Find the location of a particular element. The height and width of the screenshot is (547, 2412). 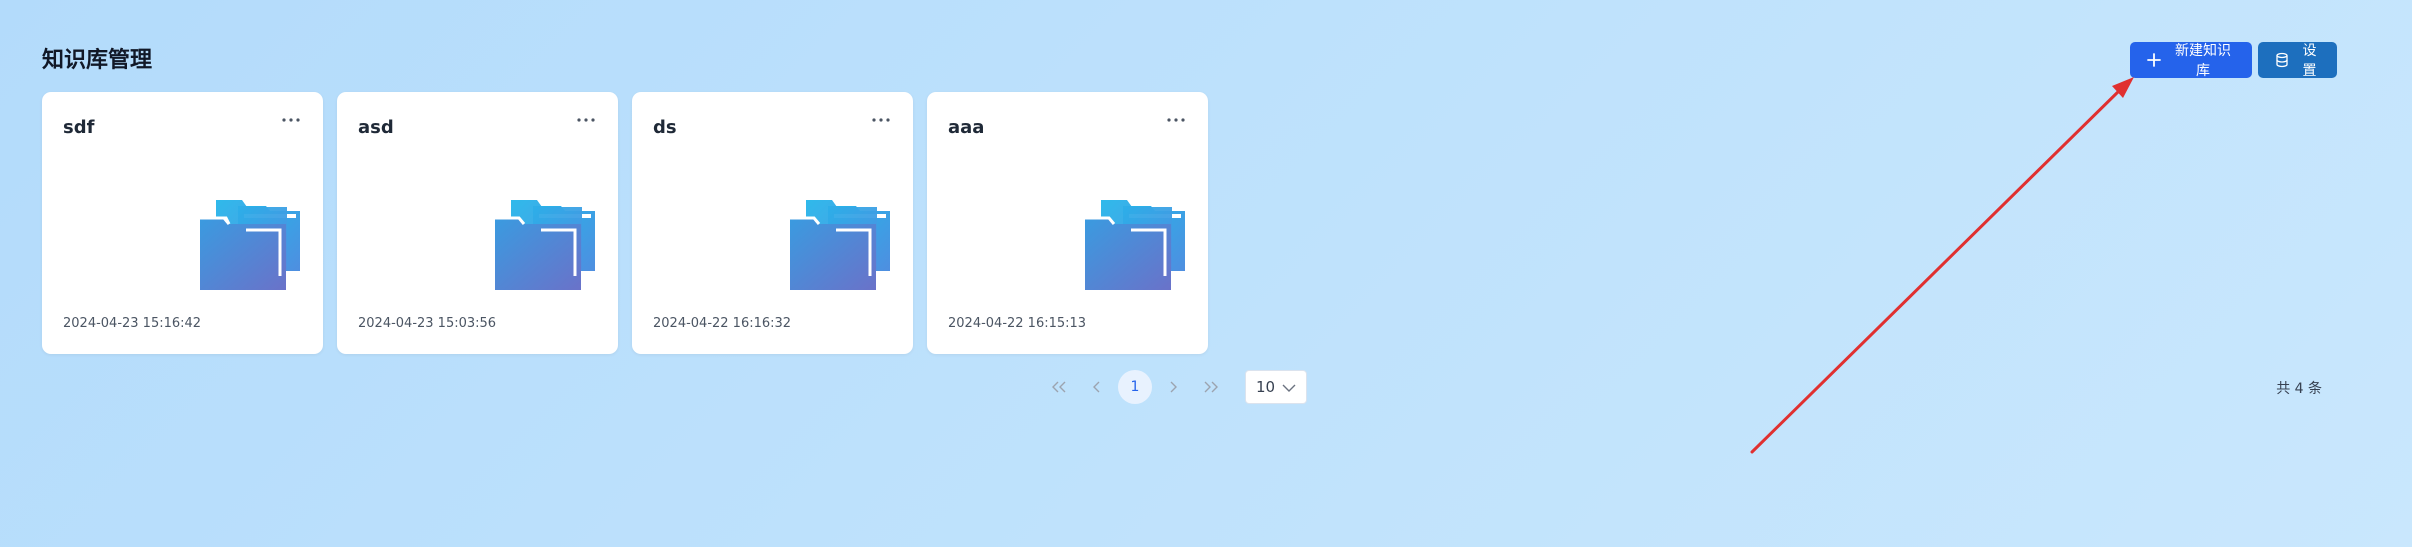

first-page-icon is located at coordinates (1059, 387).